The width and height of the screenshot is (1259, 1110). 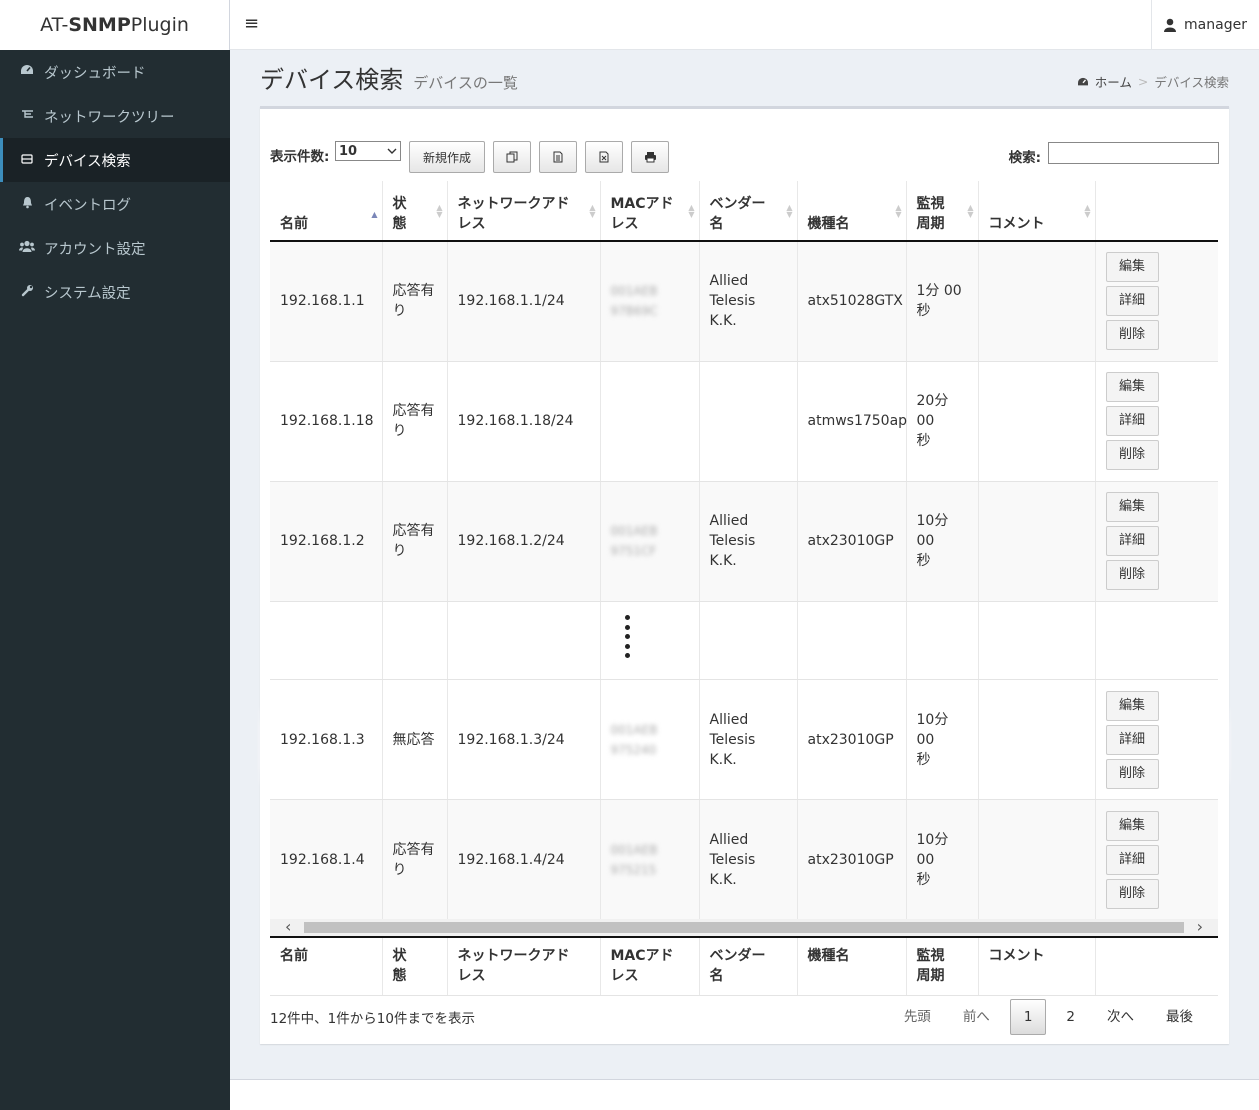 What do you see at coordinates (917, 1017) in the screenshot?
I see `page-first: 先頭` at bounding box center [917, 1017].